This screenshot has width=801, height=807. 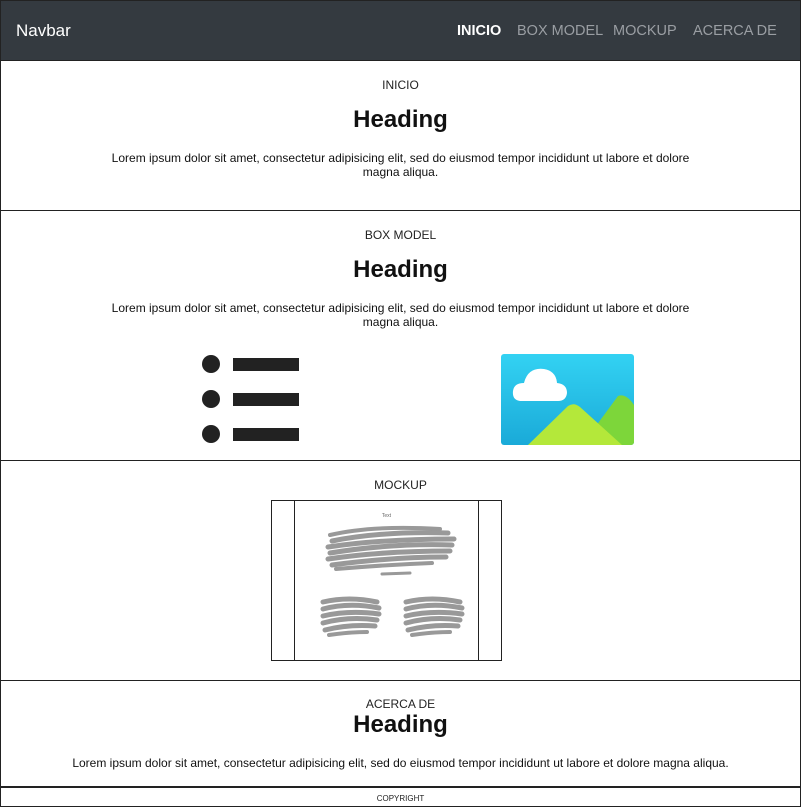 I want to click on section-label: MOCKUP, so click(x=400, y=485).